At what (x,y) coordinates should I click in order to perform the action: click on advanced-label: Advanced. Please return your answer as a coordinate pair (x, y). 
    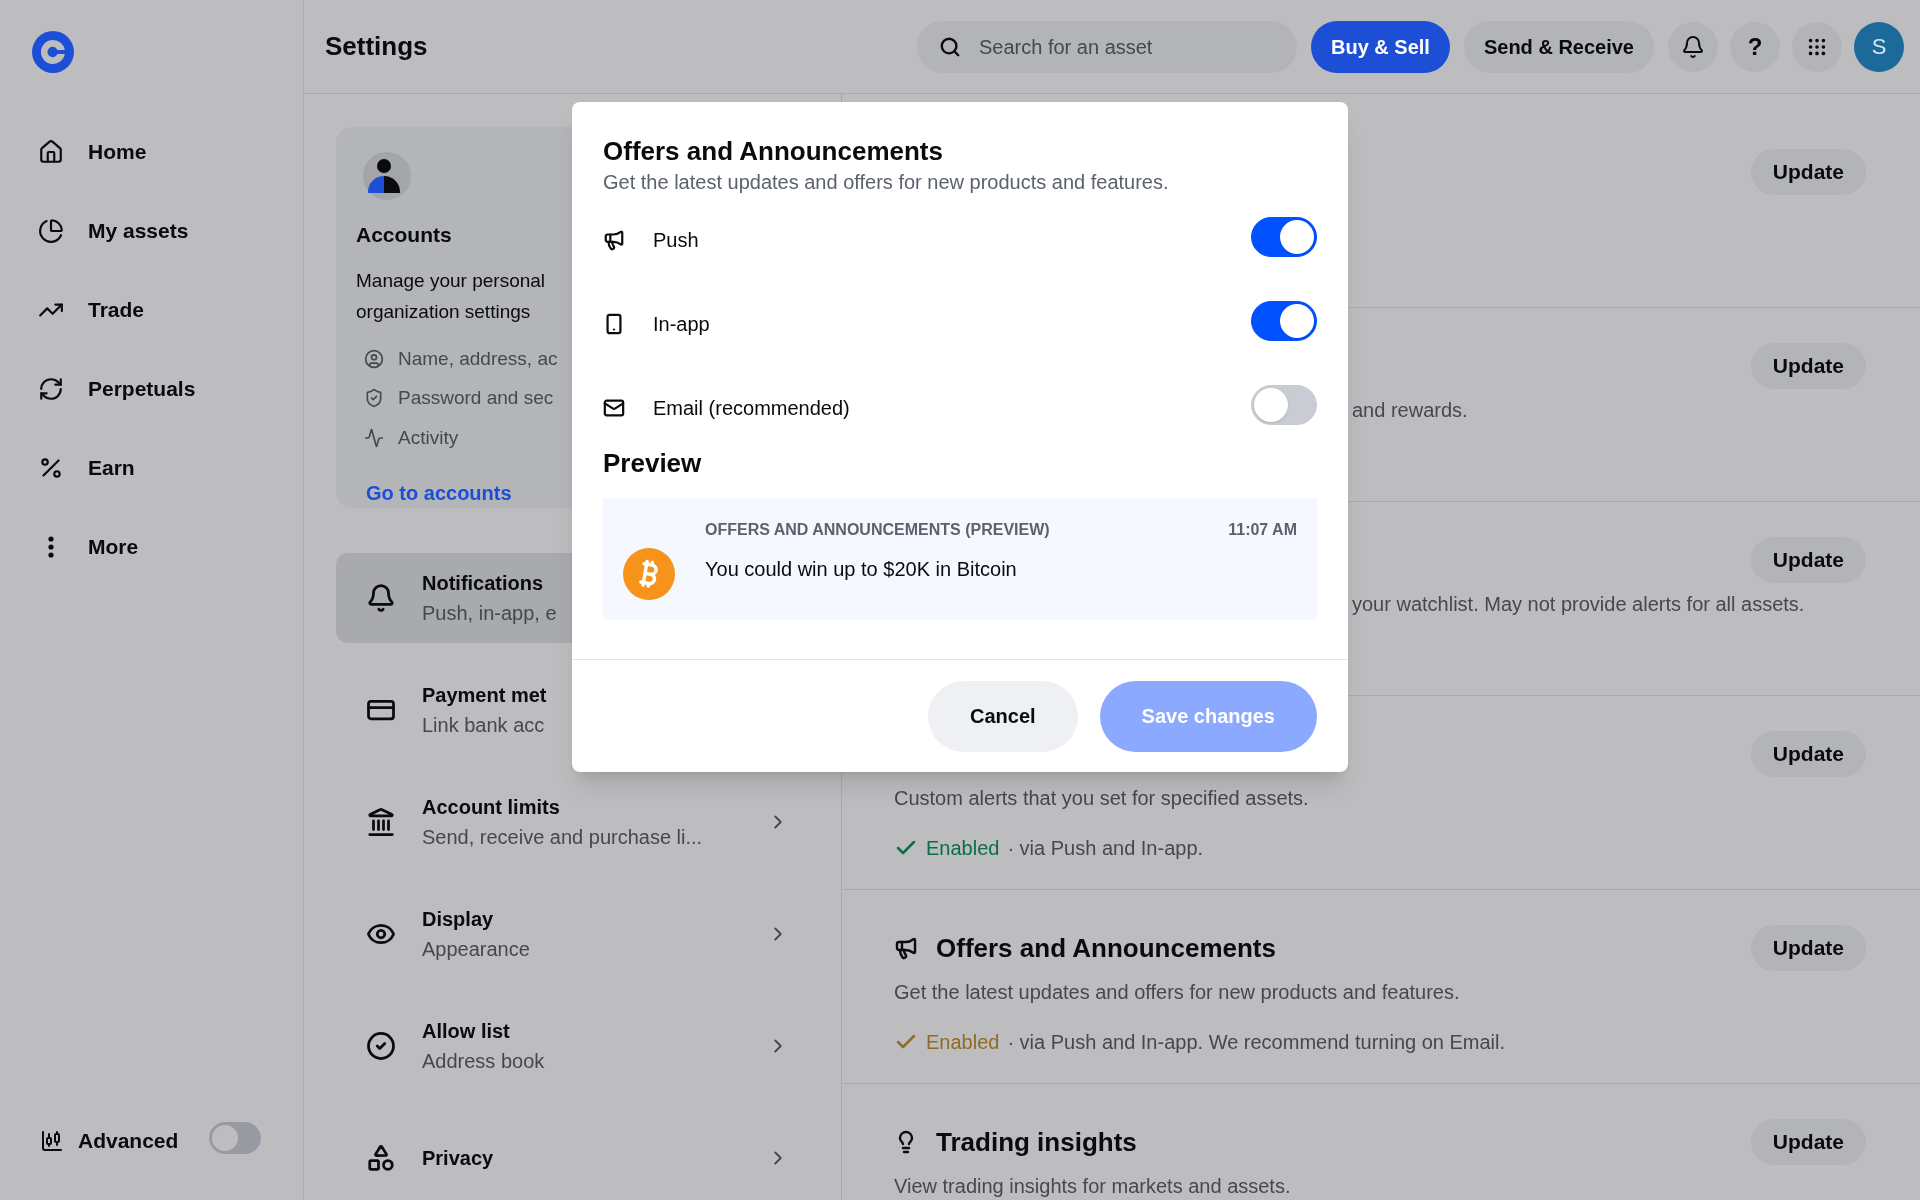
    Looking at the image, I should click on (128, 1141).